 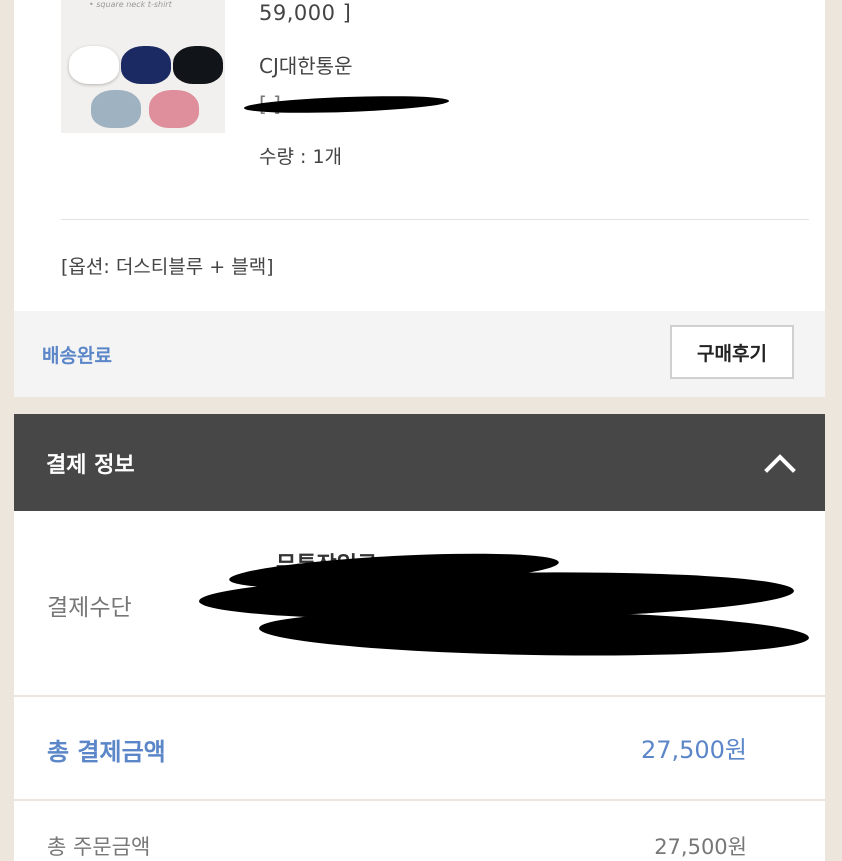 What do you see at coordinates (700, 847) in the screenshot?
I see `order-subtotal-value: 27,500원` at bounding box center [700, 847].